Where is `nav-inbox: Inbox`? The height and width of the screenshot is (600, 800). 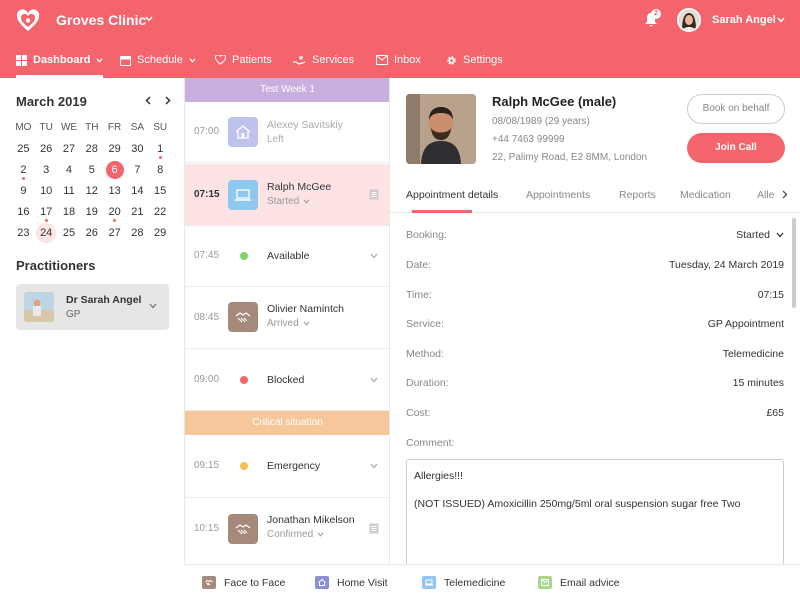
nav-inbox: Inbox is located at coordinates (398, 60).